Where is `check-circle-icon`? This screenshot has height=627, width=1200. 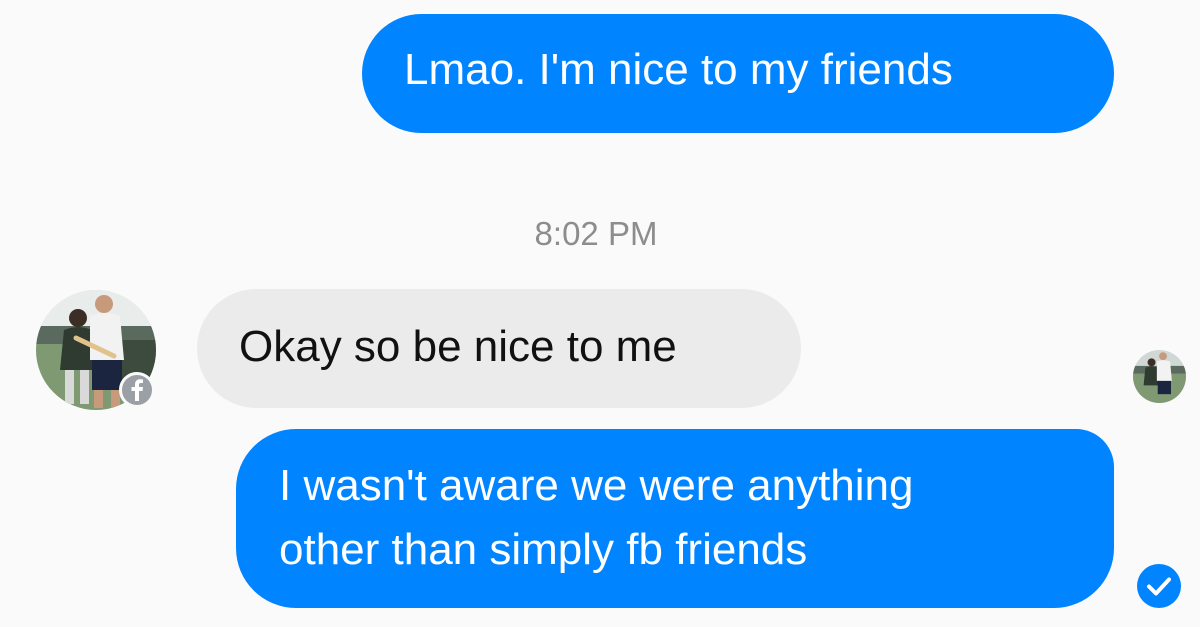
check-circle-icon is located at coordinates (1159, 586).